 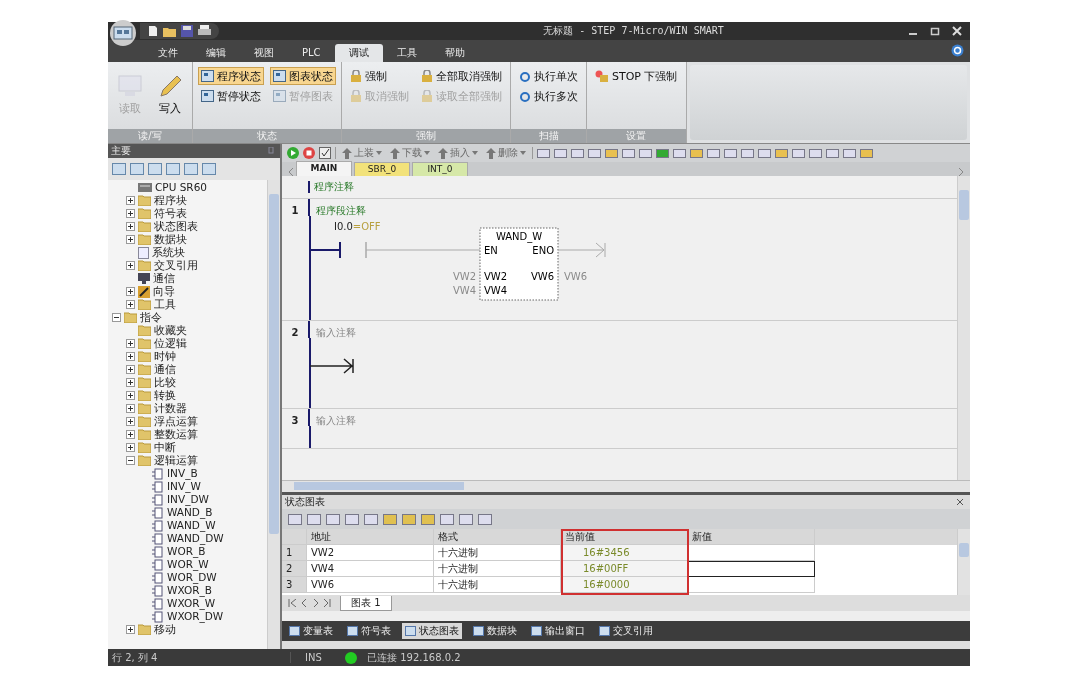 I want to click on tree-item: WOR_B, so click(x=186, y=551).